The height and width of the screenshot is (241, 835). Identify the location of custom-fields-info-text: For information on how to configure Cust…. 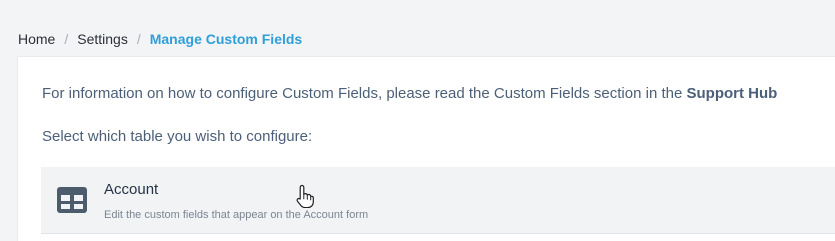
(438, 94).